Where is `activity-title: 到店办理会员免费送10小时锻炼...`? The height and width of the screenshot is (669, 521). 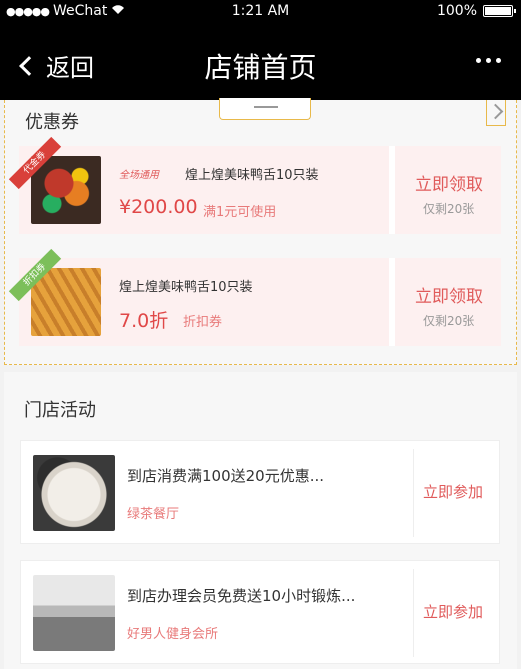 activity-title: 到店办理会员免费送10小时锻炼... is located at coordinates (241, 596).